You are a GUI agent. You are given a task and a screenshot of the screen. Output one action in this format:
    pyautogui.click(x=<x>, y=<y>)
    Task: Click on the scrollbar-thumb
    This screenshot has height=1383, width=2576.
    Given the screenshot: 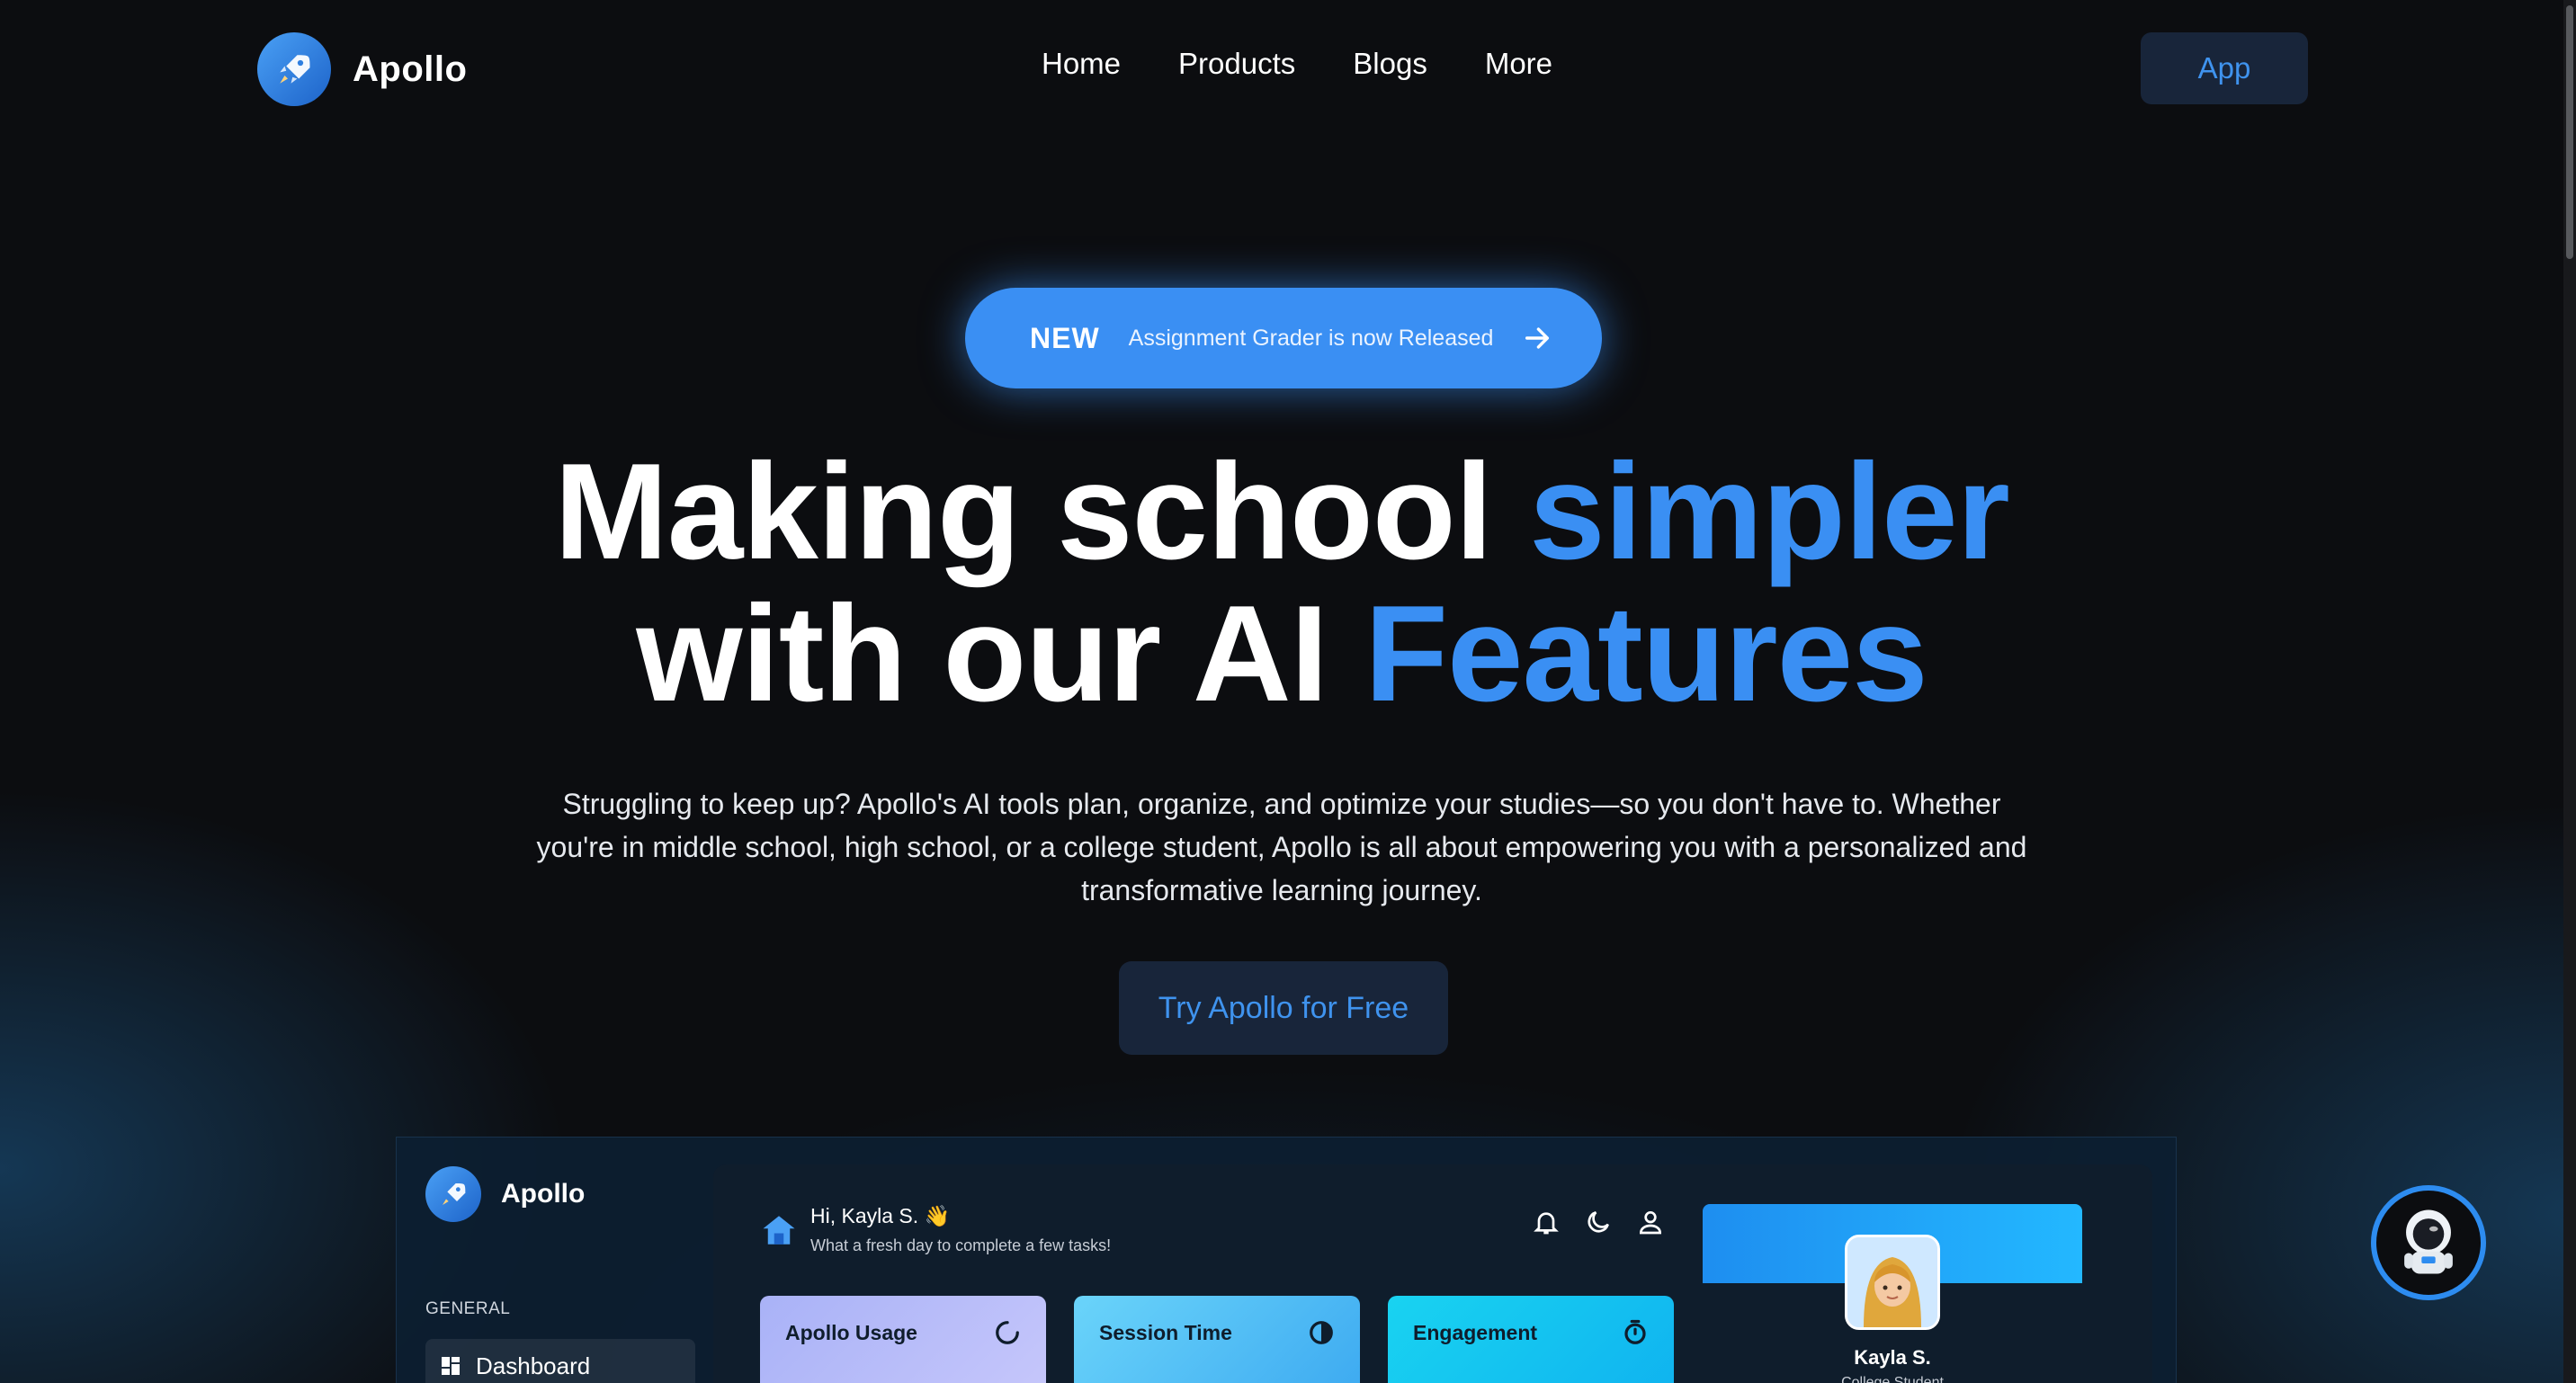 What is the action you would take?
    pyautogui.click(x=2569, y=132)
    